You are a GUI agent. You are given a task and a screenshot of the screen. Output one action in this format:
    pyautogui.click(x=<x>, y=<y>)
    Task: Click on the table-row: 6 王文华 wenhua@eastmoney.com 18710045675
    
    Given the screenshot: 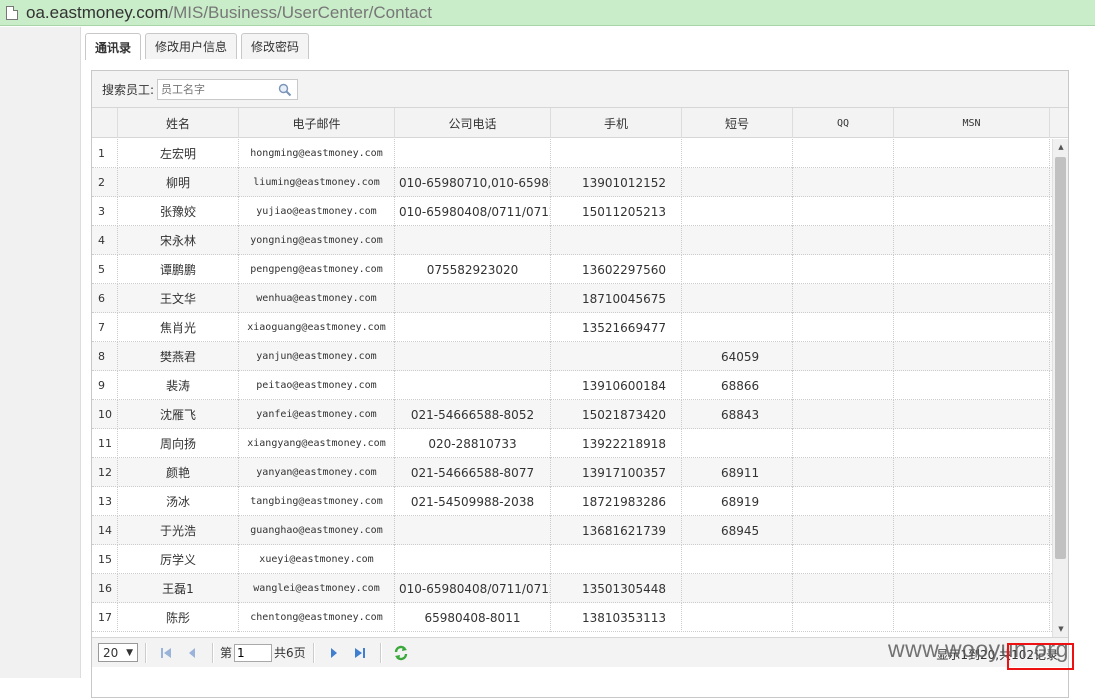 What is the action you would take?
    pyautogui.click(x=572, y=298)
    